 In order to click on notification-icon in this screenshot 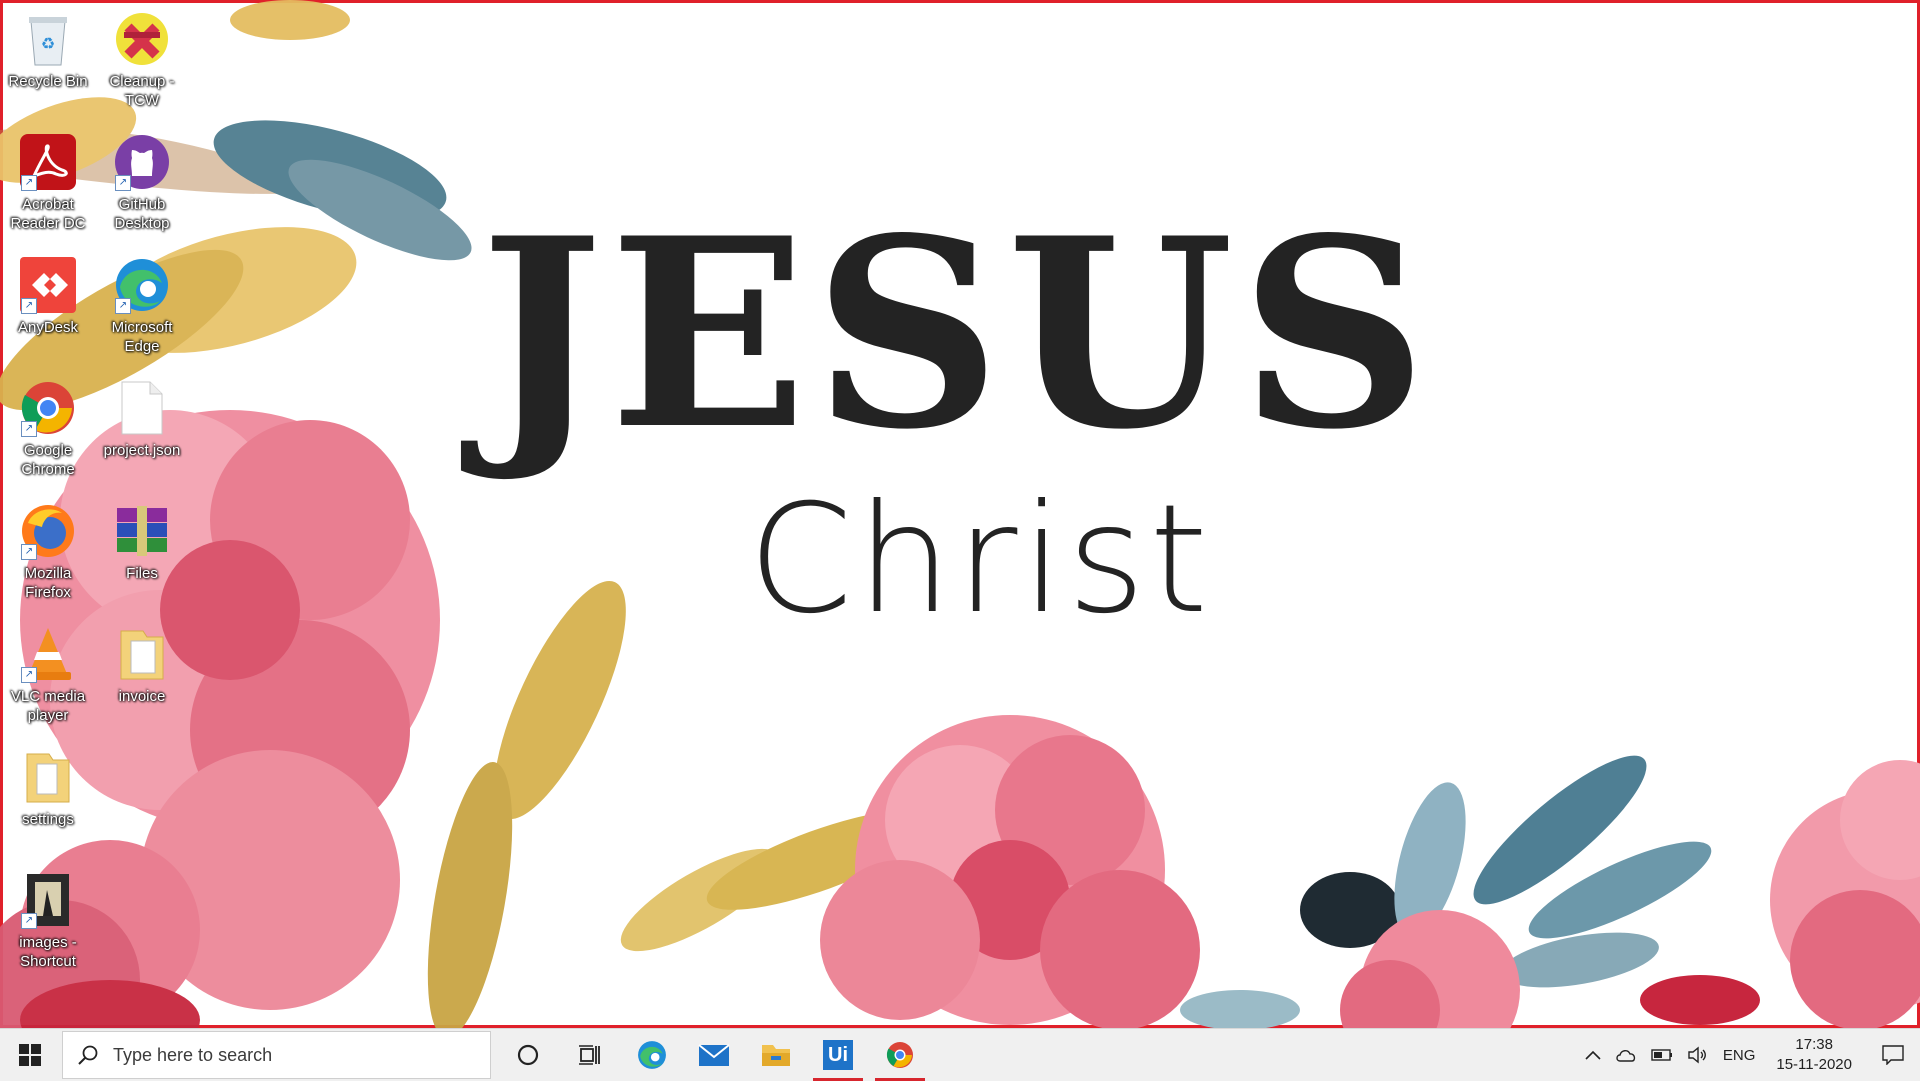, I will do `click(1893, 1055)`.